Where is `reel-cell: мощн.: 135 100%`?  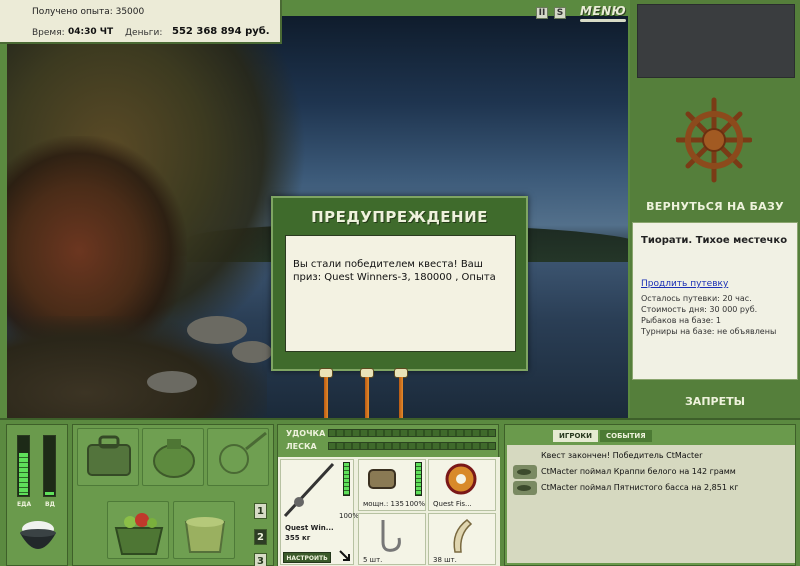 reel-cell: мощн.: 135 100% is located at coordinates (392, 485).